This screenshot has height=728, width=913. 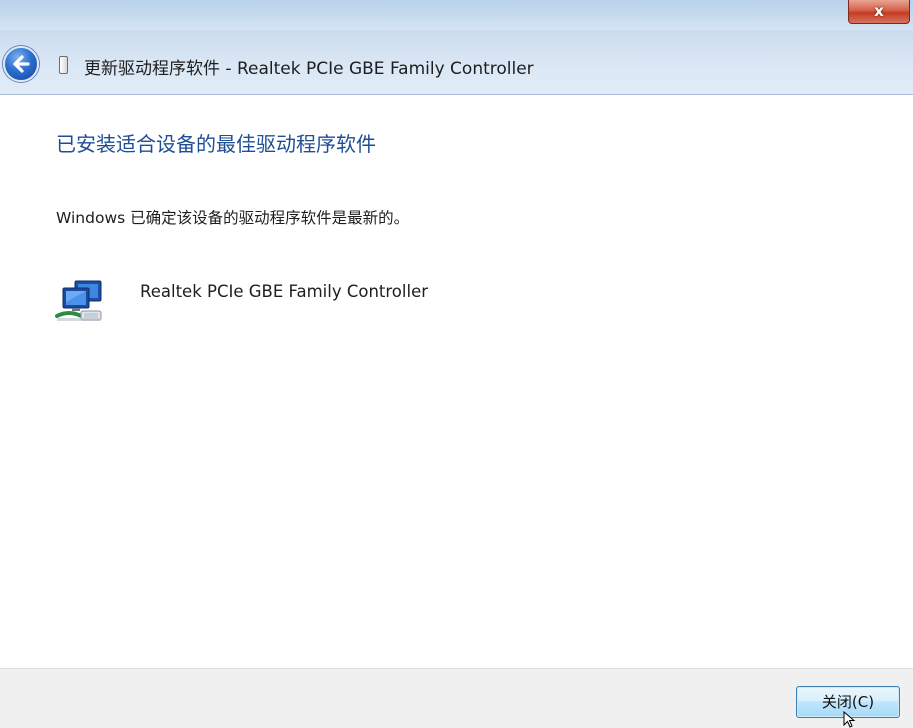 I want to click on title-bar: x, so click(x=456, y=15).